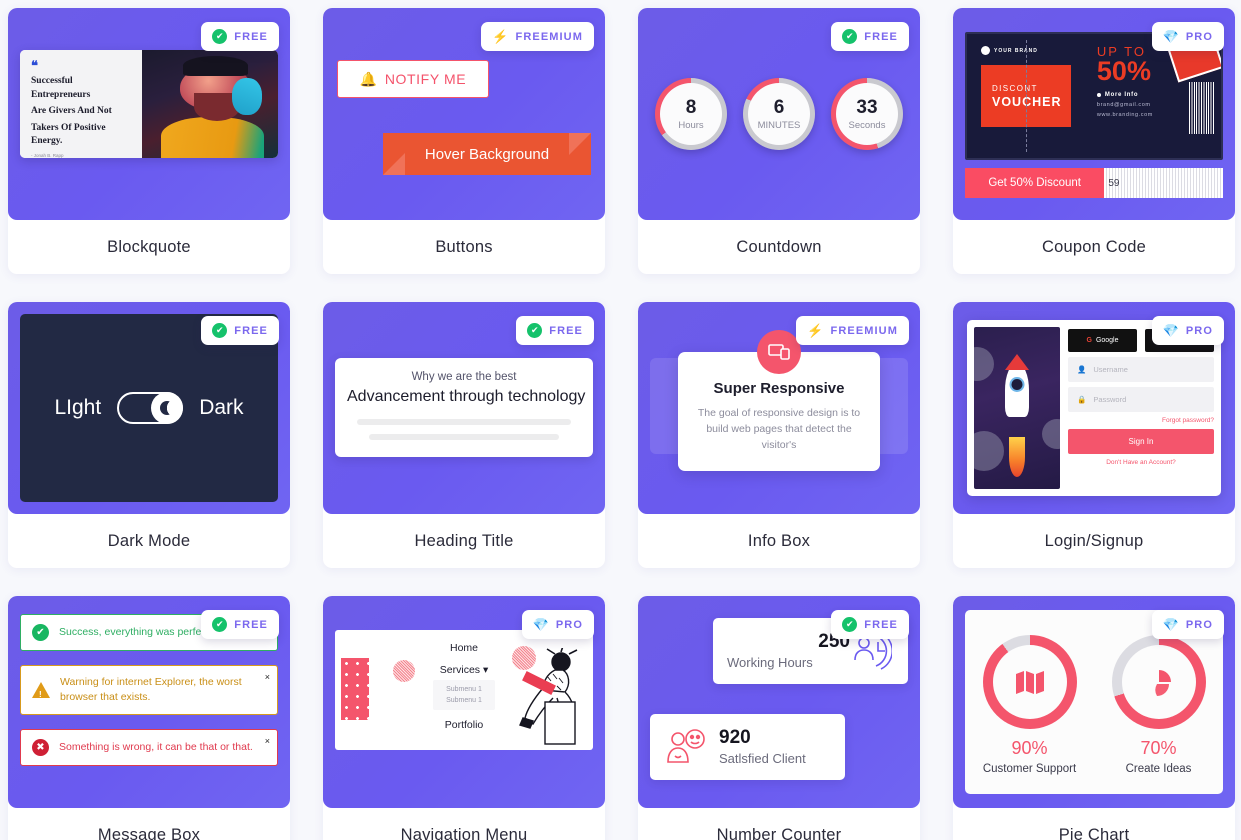  What do you see at coordinates (1016, 50) in the screenshot?
I see `brand-name: YOUR BRAND` at bounding box center [1016, 50].